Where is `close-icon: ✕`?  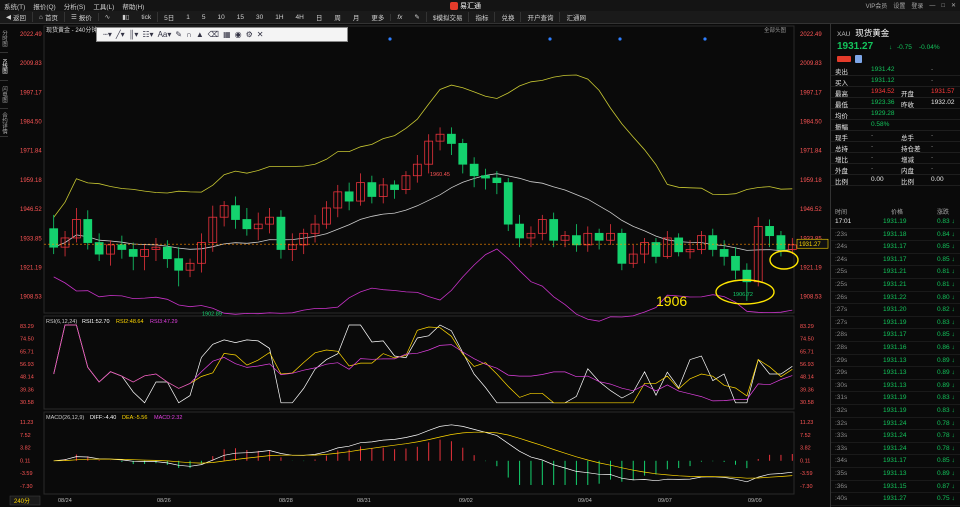
close-icon: ✕ is located at coordinates (953, 5).